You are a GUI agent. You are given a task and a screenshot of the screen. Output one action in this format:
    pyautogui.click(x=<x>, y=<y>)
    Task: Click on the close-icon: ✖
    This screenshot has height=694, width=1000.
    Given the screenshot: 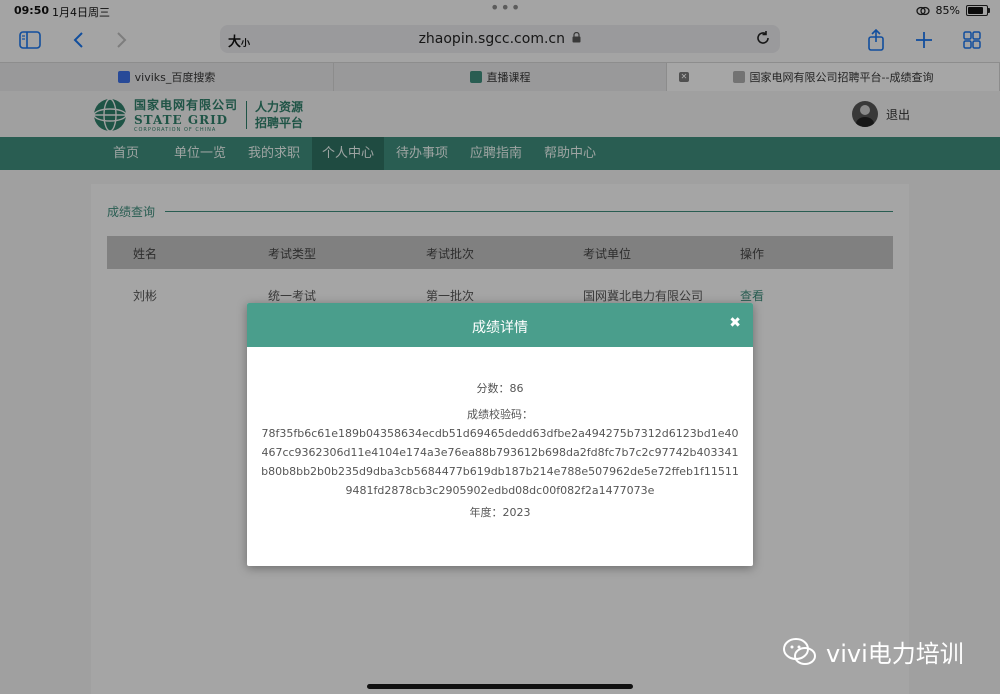 What is the action you would take?
    pyautogui.click(x=735, y=323)
    